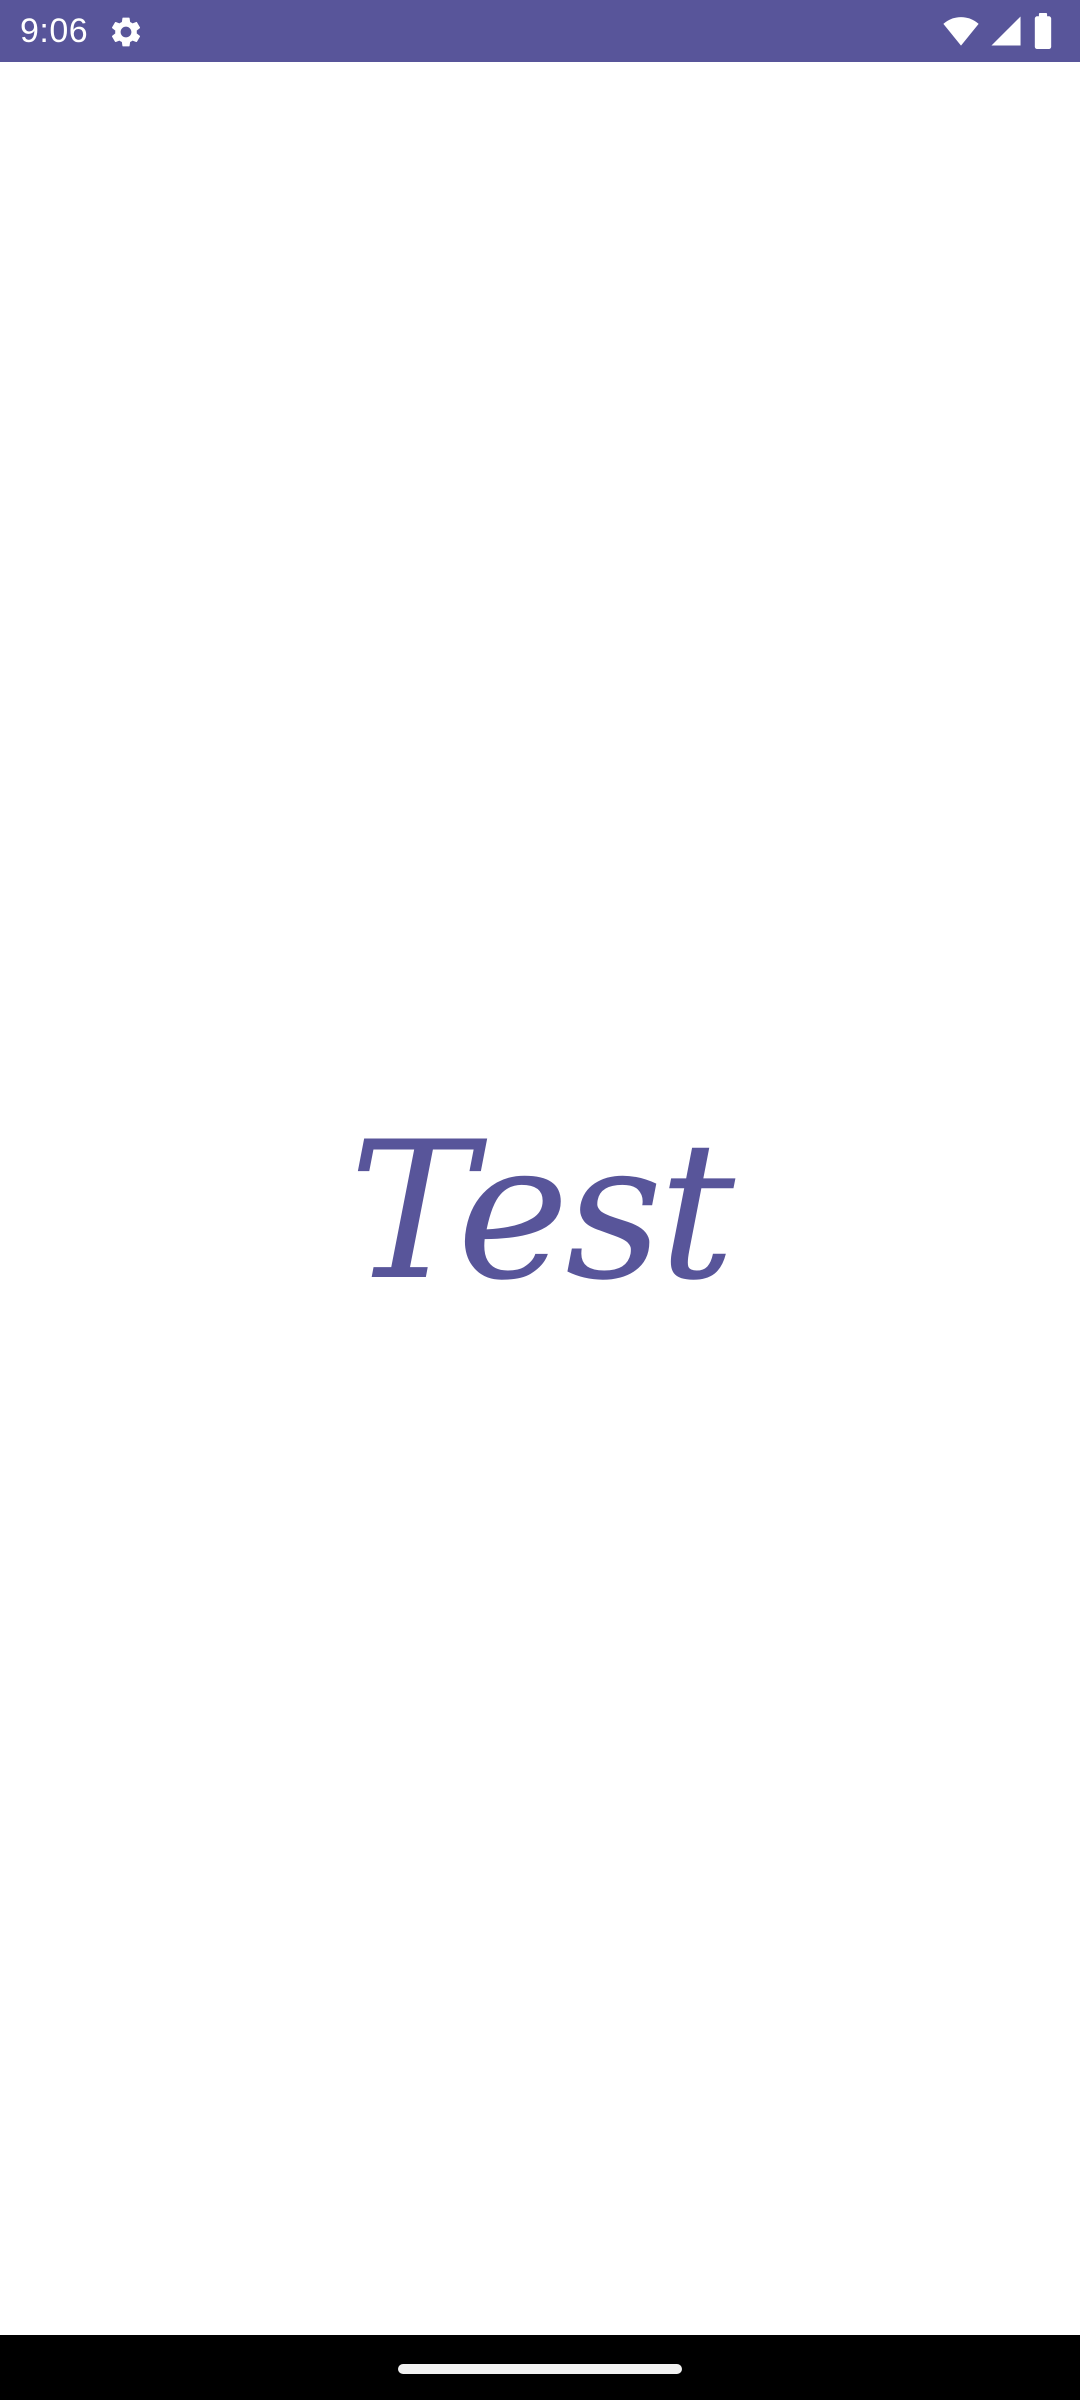 This screenshot has height=2400, width=1080. What do you see at coordinates (1006, 31) in the screenshot?
I see `cellular-signal-icon` at bounding box center [1006, 31].